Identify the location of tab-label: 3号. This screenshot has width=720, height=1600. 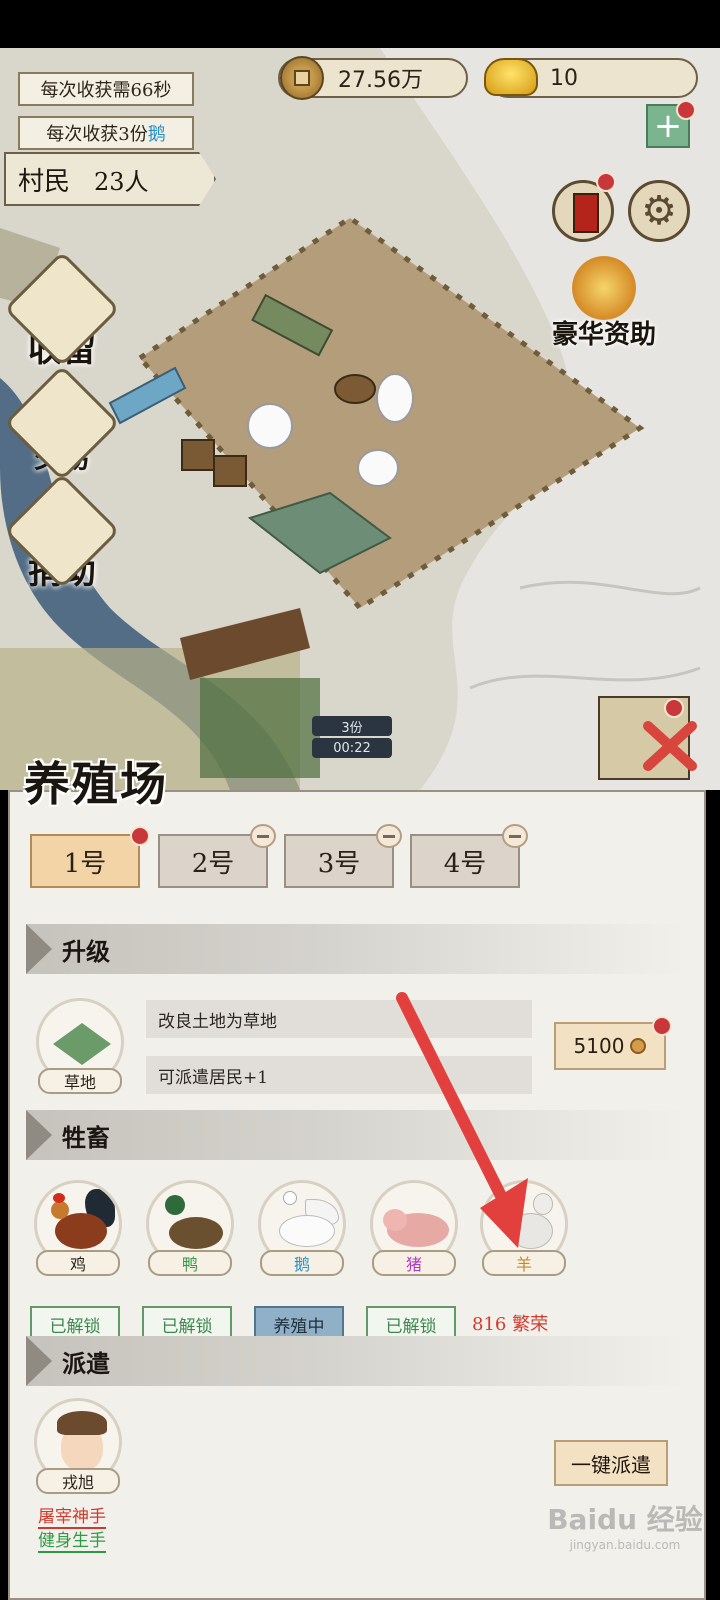
(339, 863).